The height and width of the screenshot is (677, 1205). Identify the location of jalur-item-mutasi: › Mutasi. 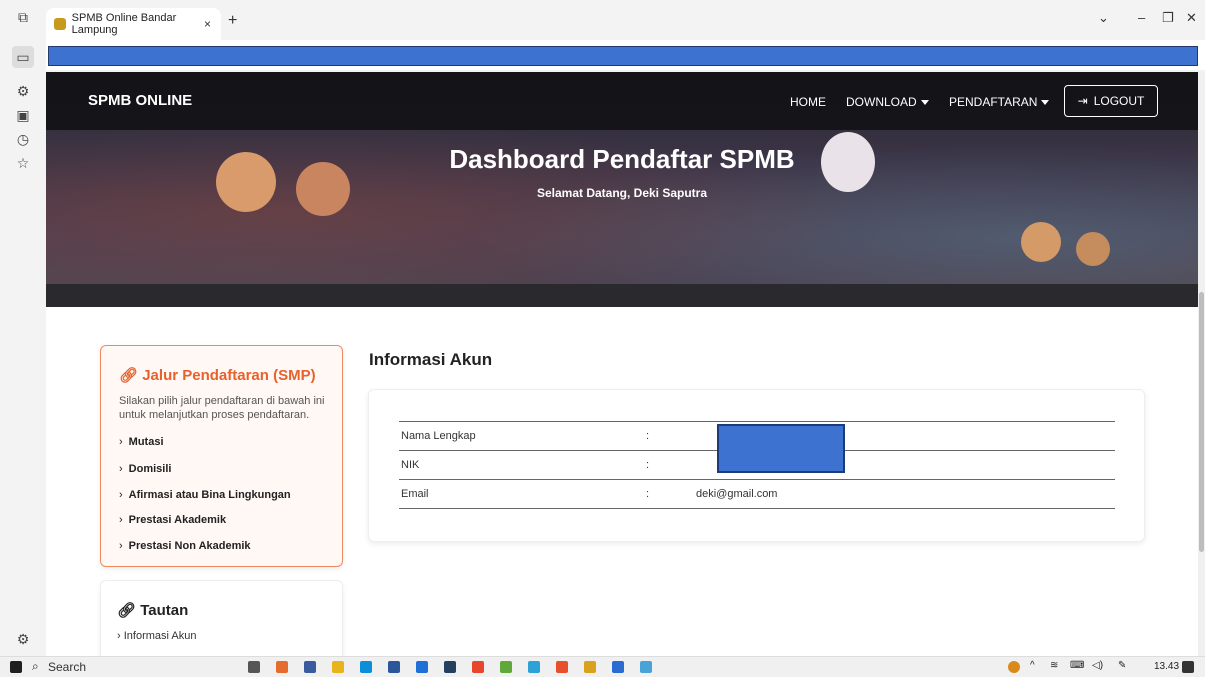
(141, 442).